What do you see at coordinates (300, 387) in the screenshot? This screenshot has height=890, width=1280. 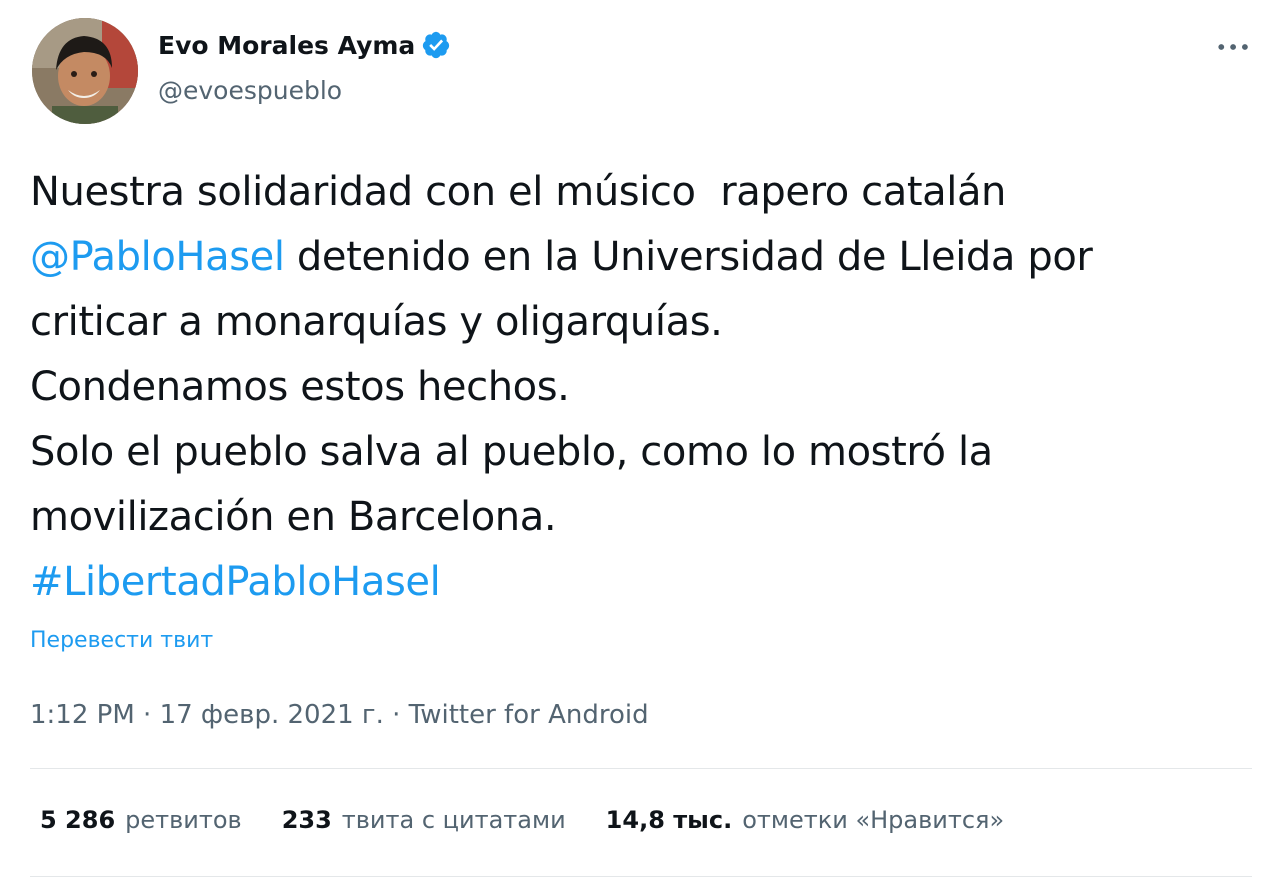 I see `tweet-text-segment: Condenamos estos hechos.` at bounding box center [300, 387].